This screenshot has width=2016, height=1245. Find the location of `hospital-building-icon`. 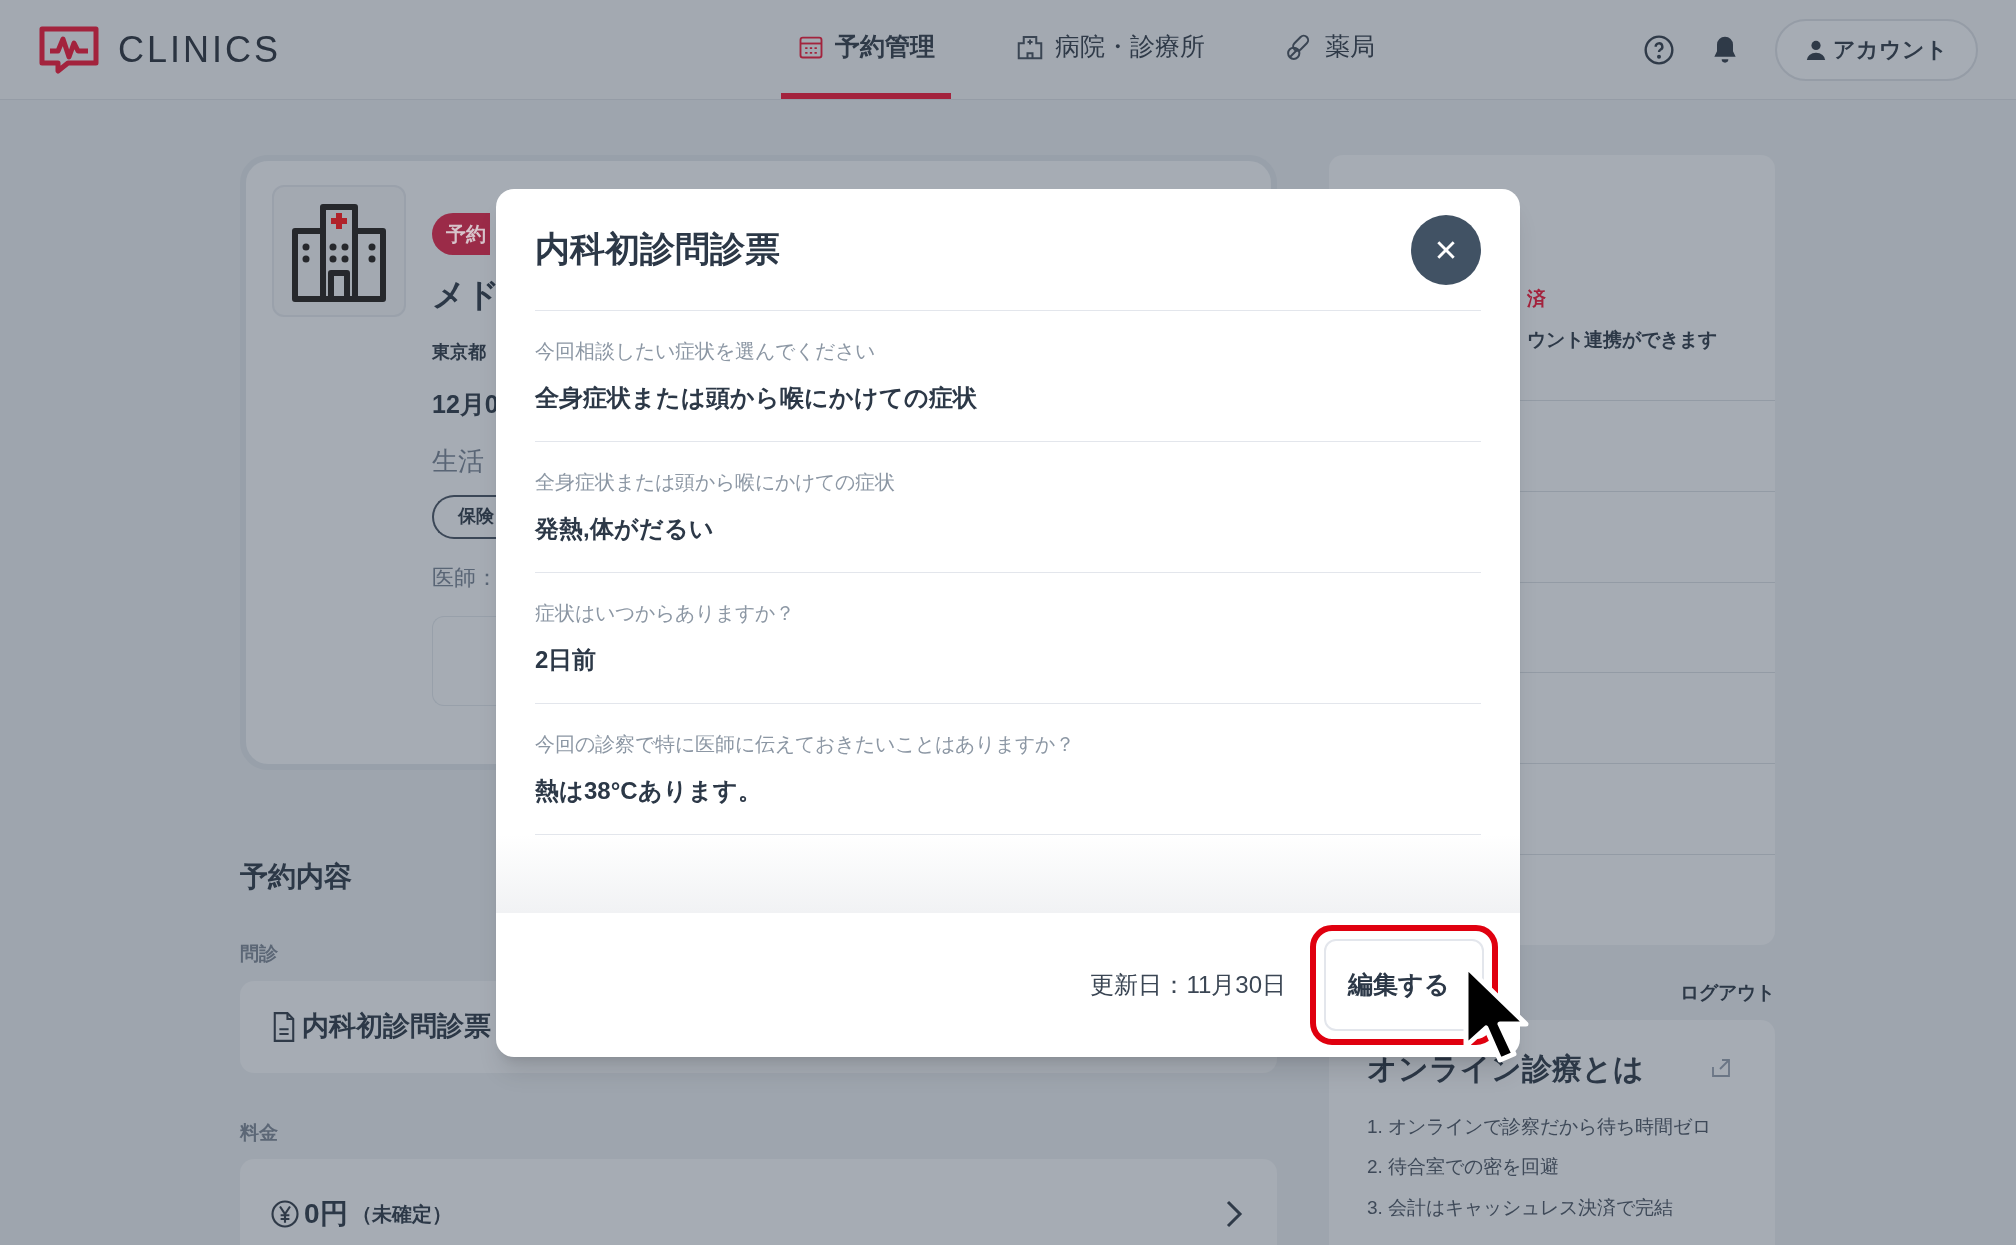

hospital-building-icon is located at coordinates (339, 251).